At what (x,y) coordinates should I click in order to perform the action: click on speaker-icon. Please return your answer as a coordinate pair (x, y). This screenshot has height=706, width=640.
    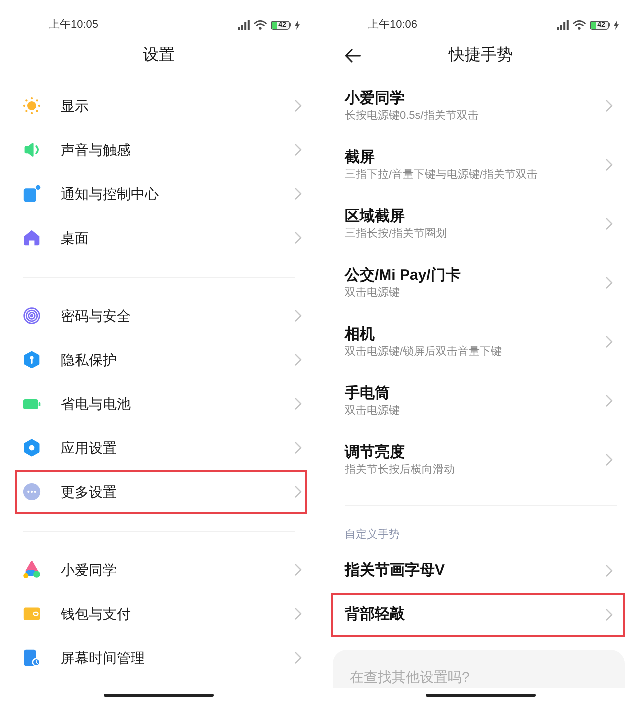
    Looking at the image, I should click on (32, 150).